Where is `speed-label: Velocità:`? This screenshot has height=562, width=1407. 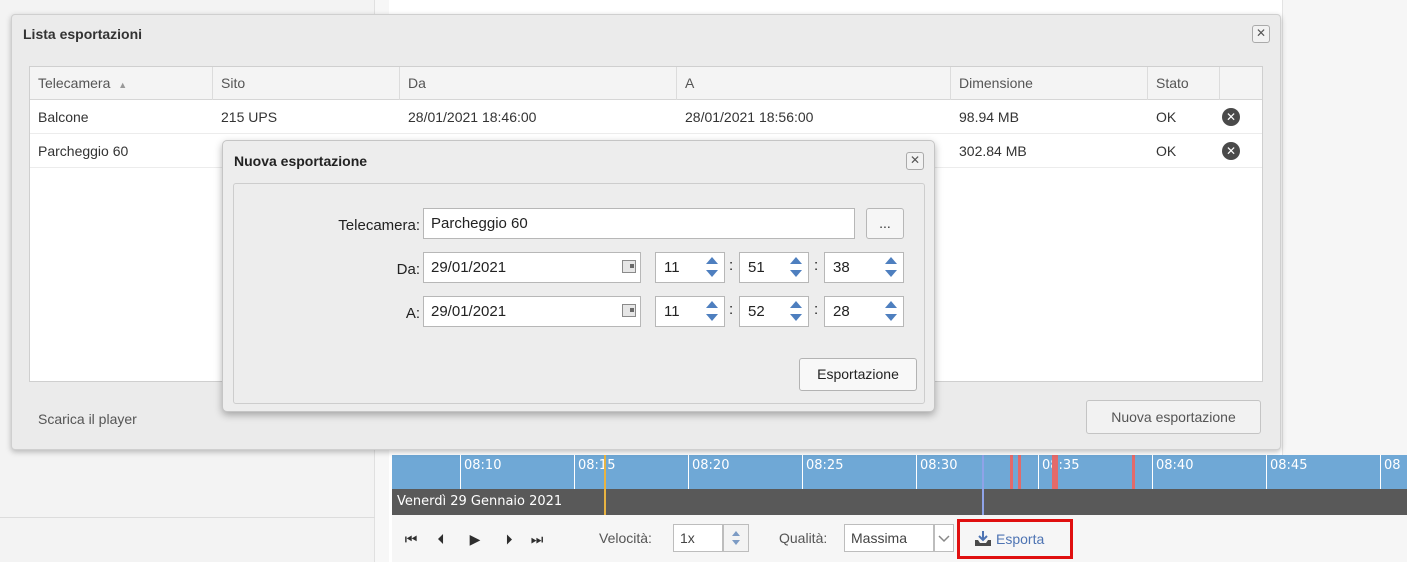
speed-label: Velocità: is located at coordinates (625, 538).